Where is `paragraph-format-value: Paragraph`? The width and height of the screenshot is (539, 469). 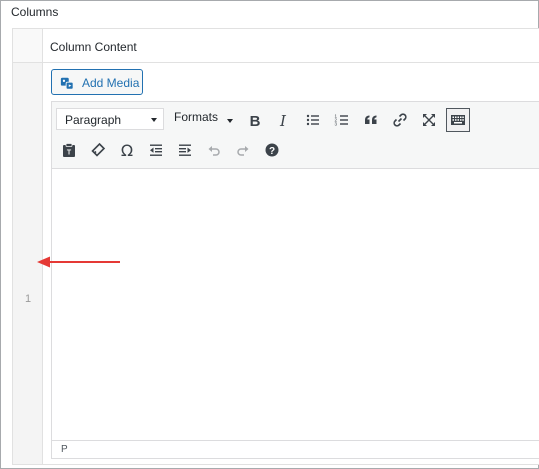
paragraph-format-value: Paragraph is located at coordinates (93, 120).